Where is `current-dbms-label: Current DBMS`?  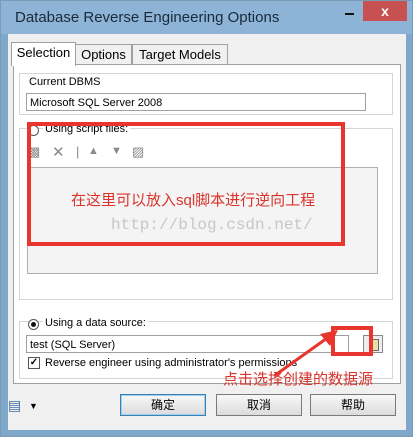
current-dbms-label: Current DBMS is located at coordinates (65, 82).